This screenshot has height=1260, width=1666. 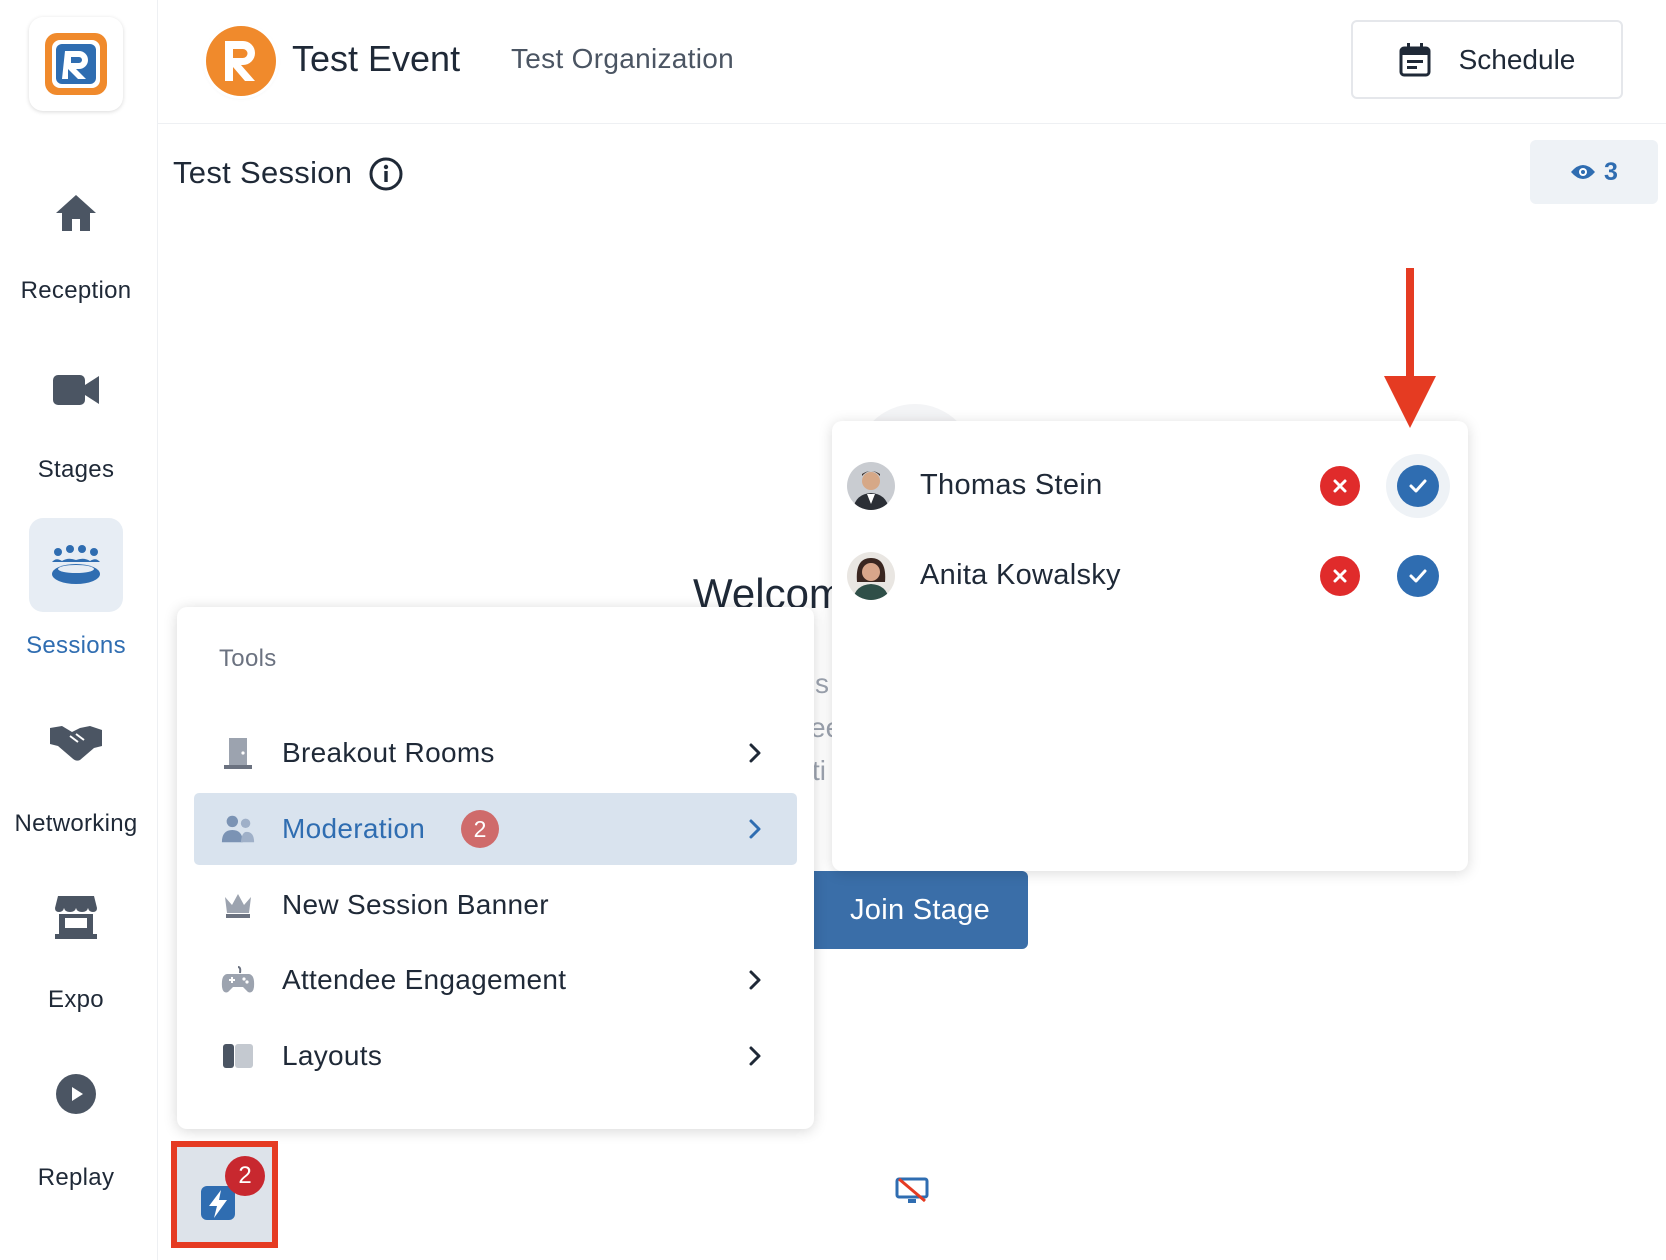 I want to click on door-icon, so click(x=238, y=753).